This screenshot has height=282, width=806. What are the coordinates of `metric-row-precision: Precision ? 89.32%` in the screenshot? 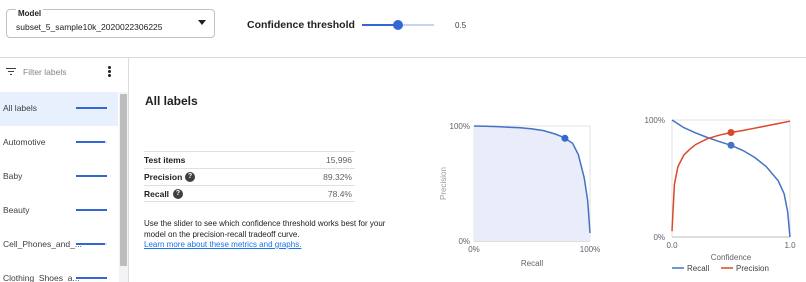 It's located at (249, 176).